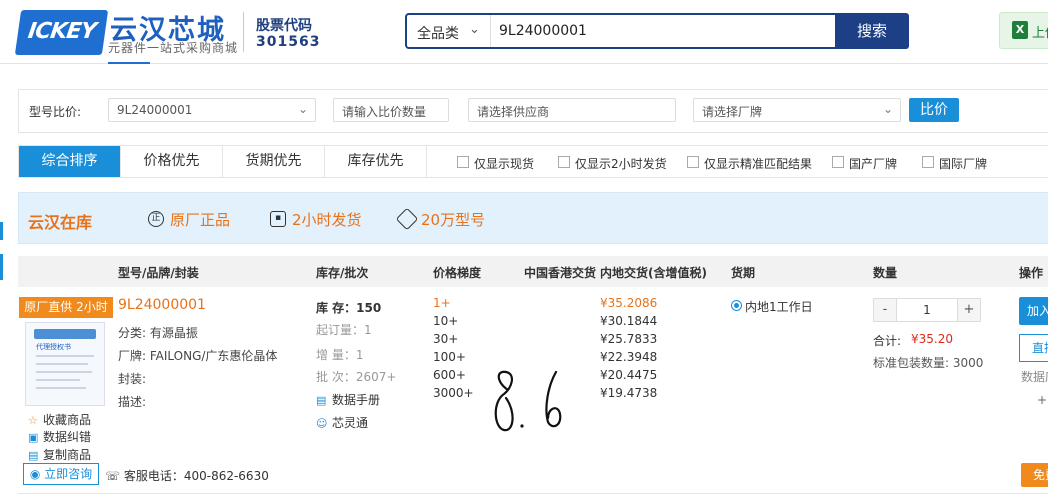 The width and height of the screenshot is (1048, 500). I want to click on compare-part-select: 9L24000001 ⌄, so click(212, 110).